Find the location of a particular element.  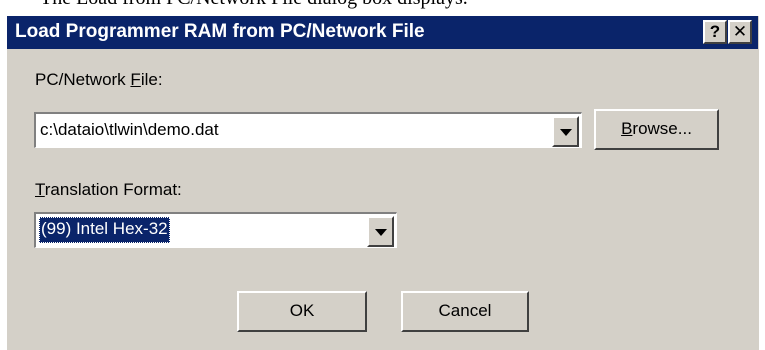

ok-button: OK is located at coordinates (302, 311).